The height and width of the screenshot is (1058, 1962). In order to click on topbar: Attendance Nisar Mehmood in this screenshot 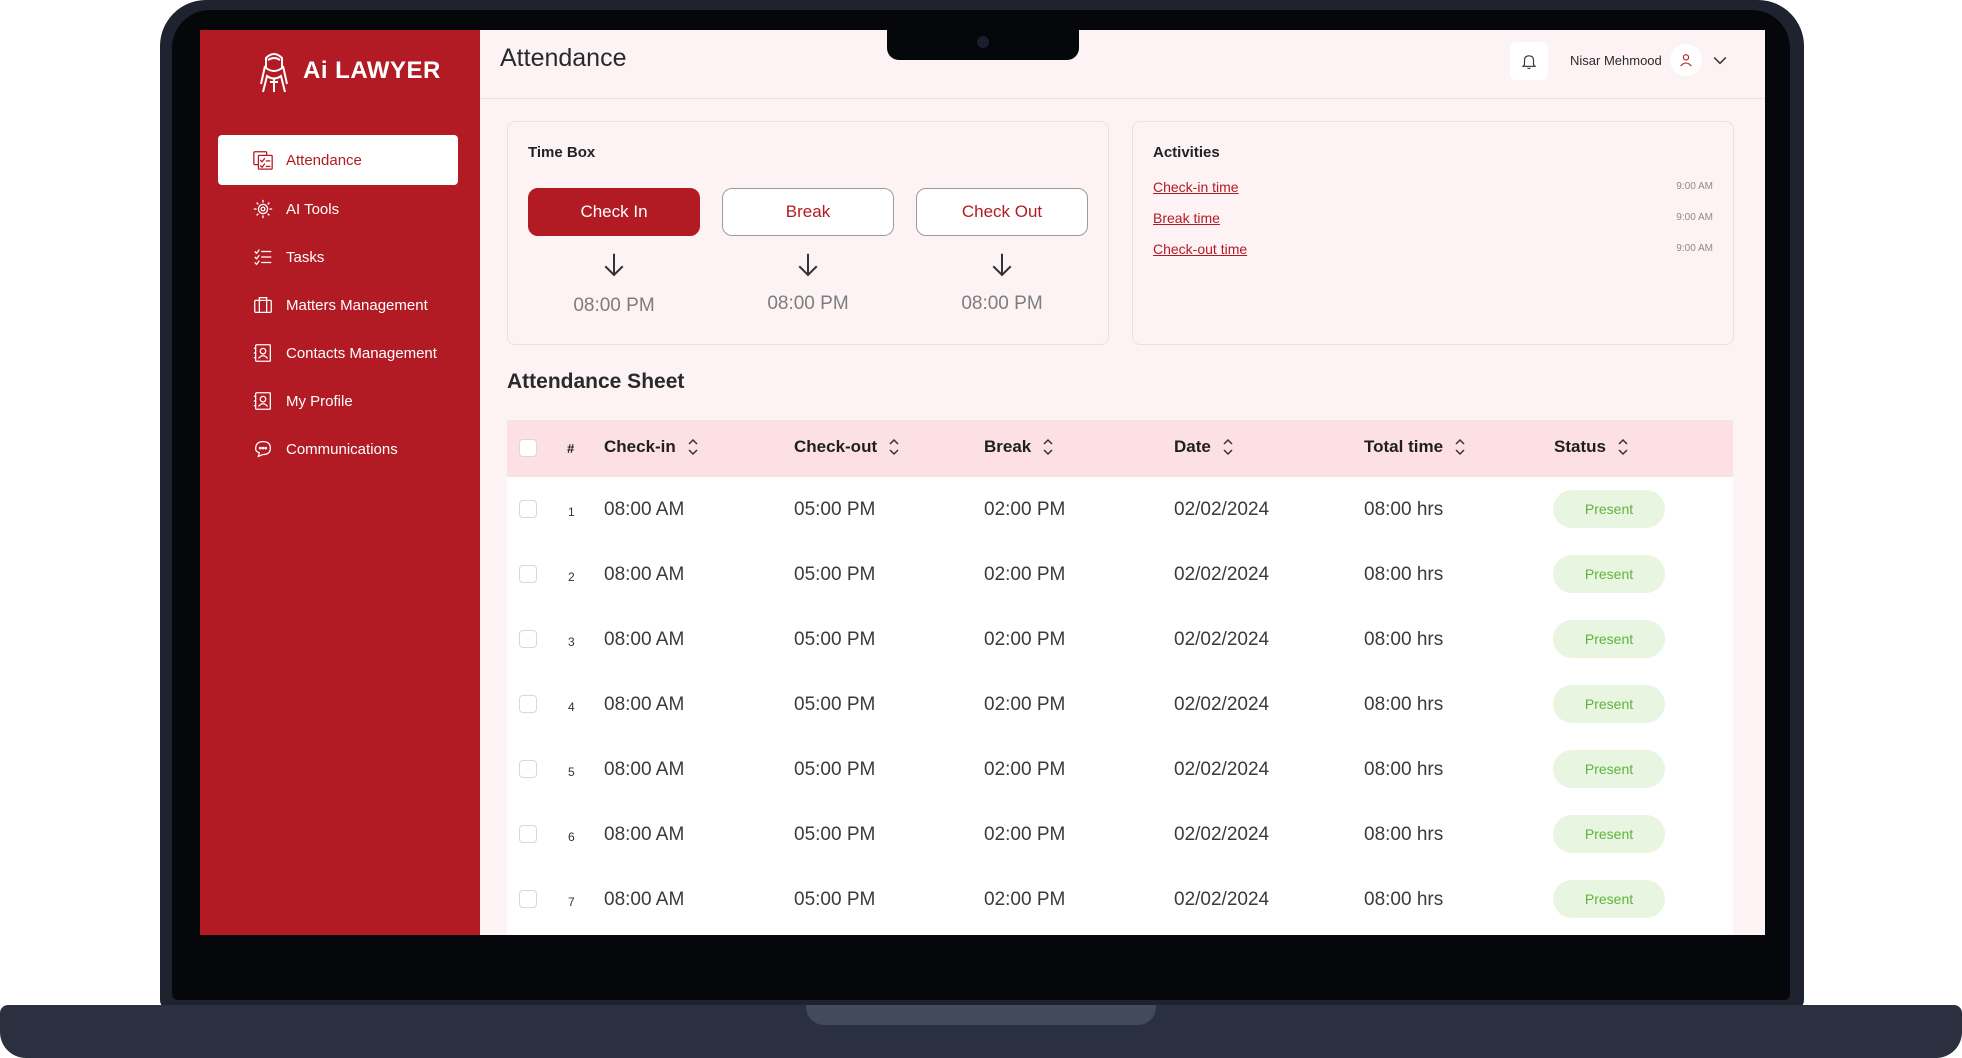, I will do `click(1122, 64)`.